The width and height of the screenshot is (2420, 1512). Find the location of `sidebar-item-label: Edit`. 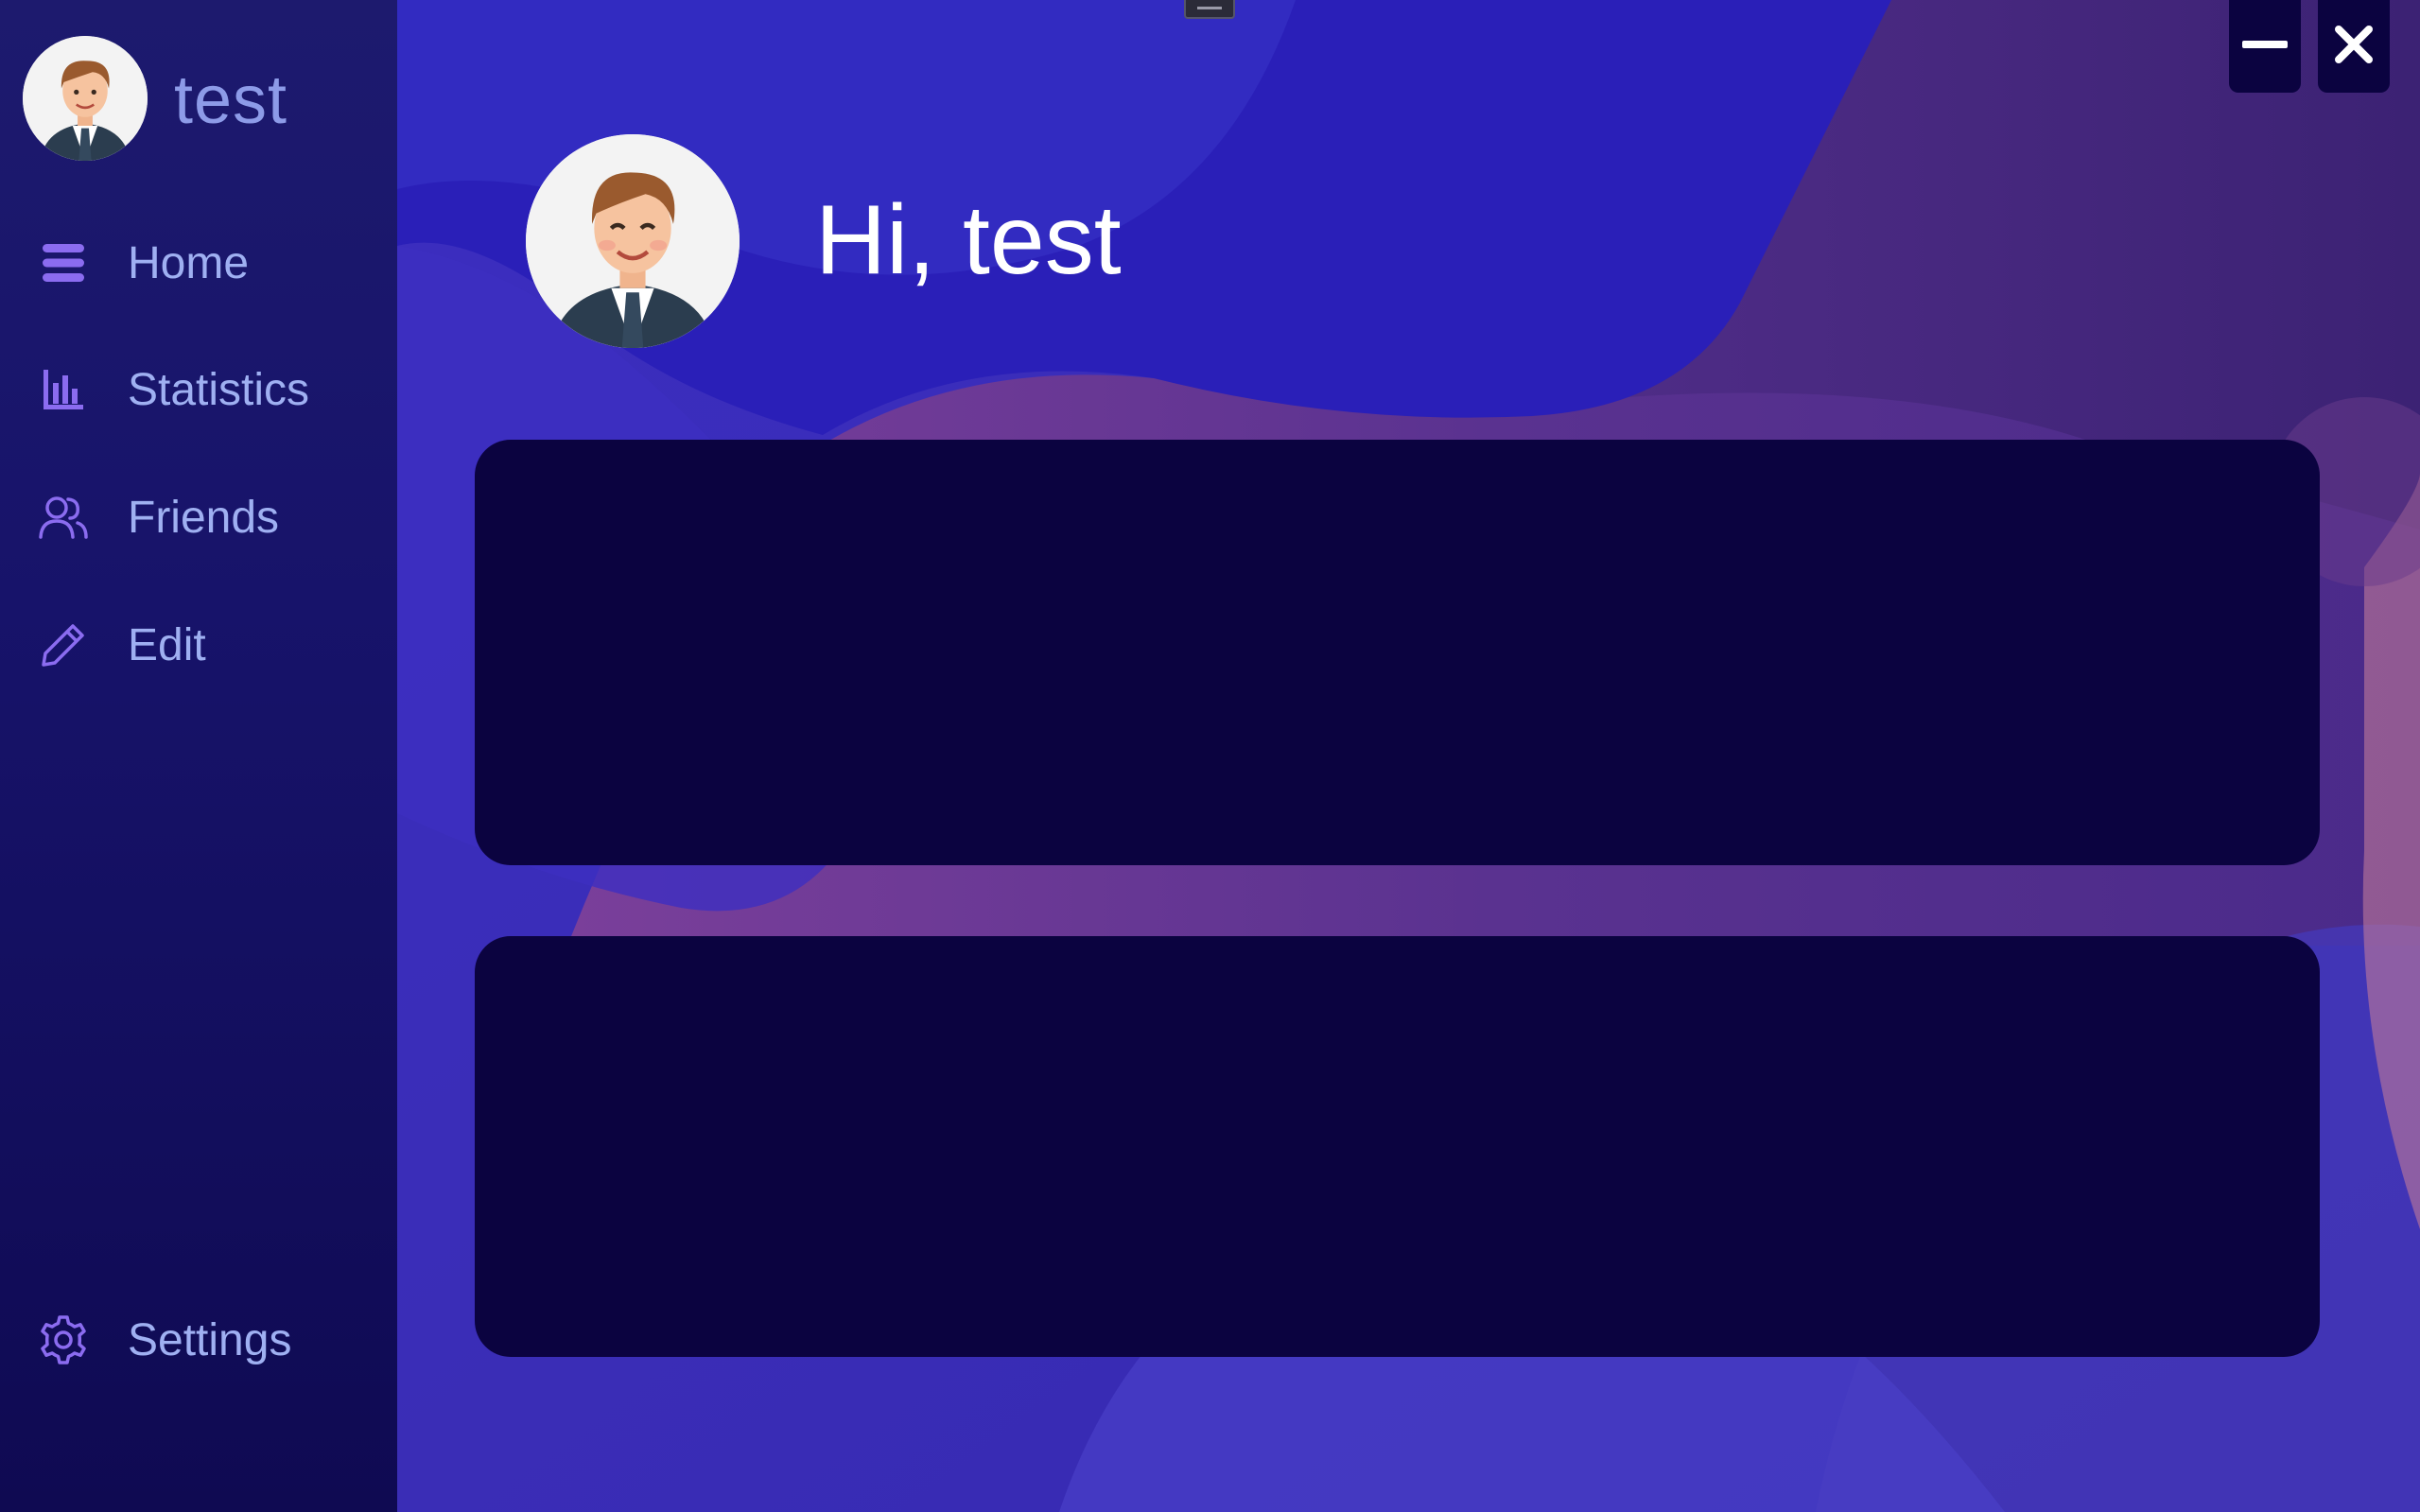

sidebar-item-label: Edit is located at coordinates (167, 644).